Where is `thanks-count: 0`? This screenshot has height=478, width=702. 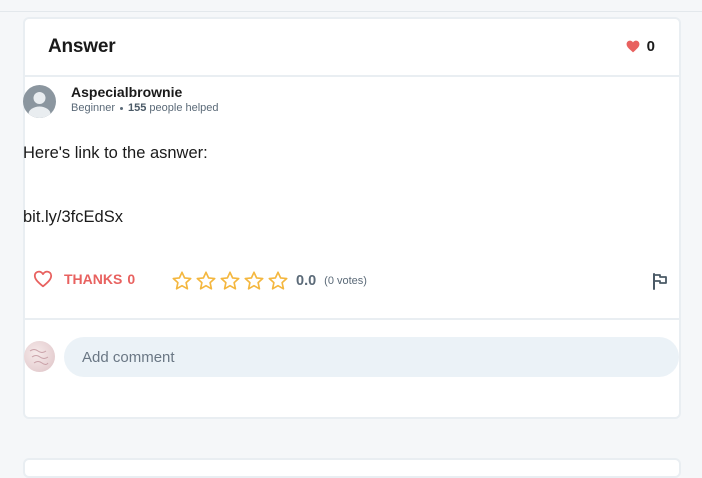
thanks-count: 0 is located at coordinates (131, 279).